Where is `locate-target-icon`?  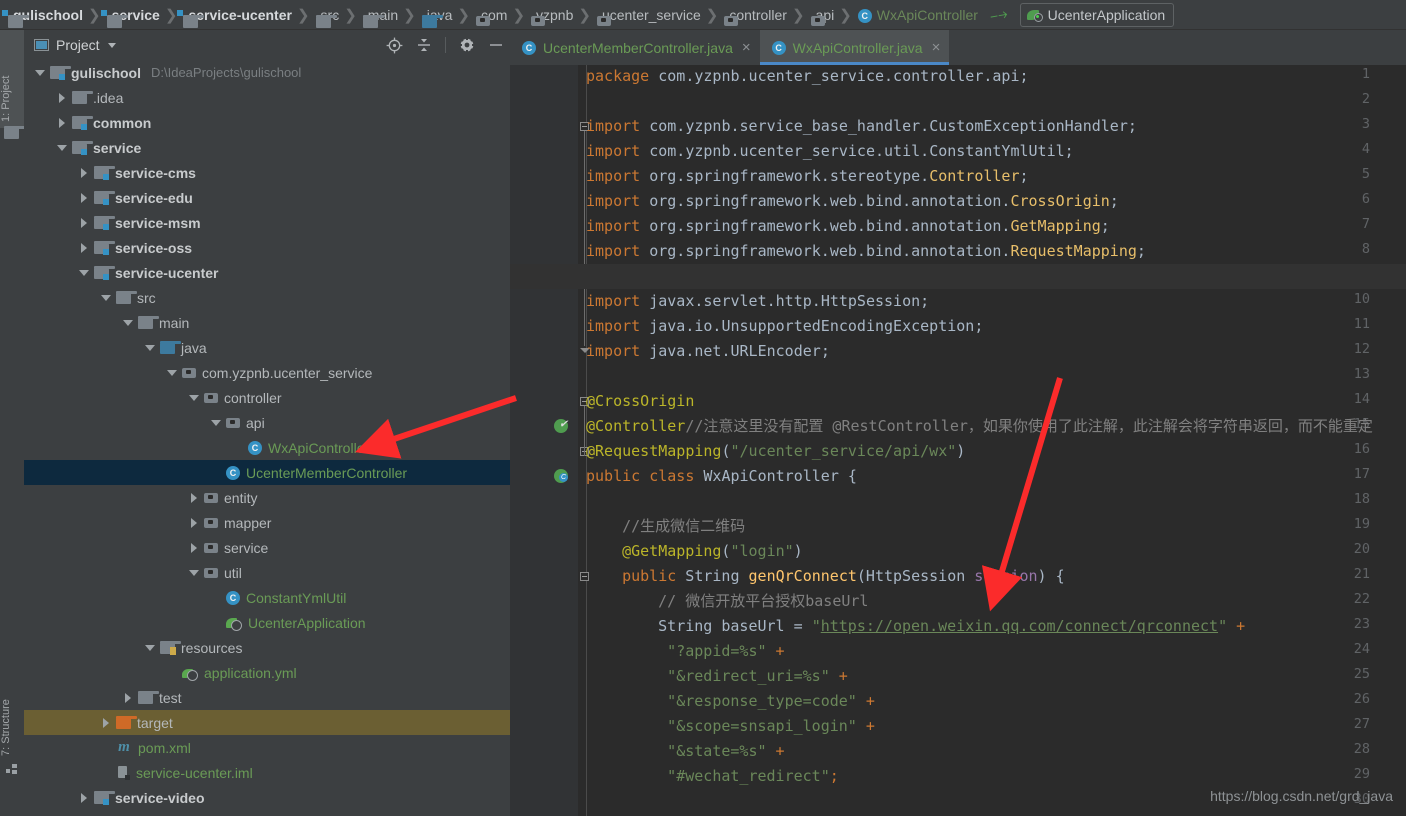 locate-target-icon is located at coordinates (394, 45).